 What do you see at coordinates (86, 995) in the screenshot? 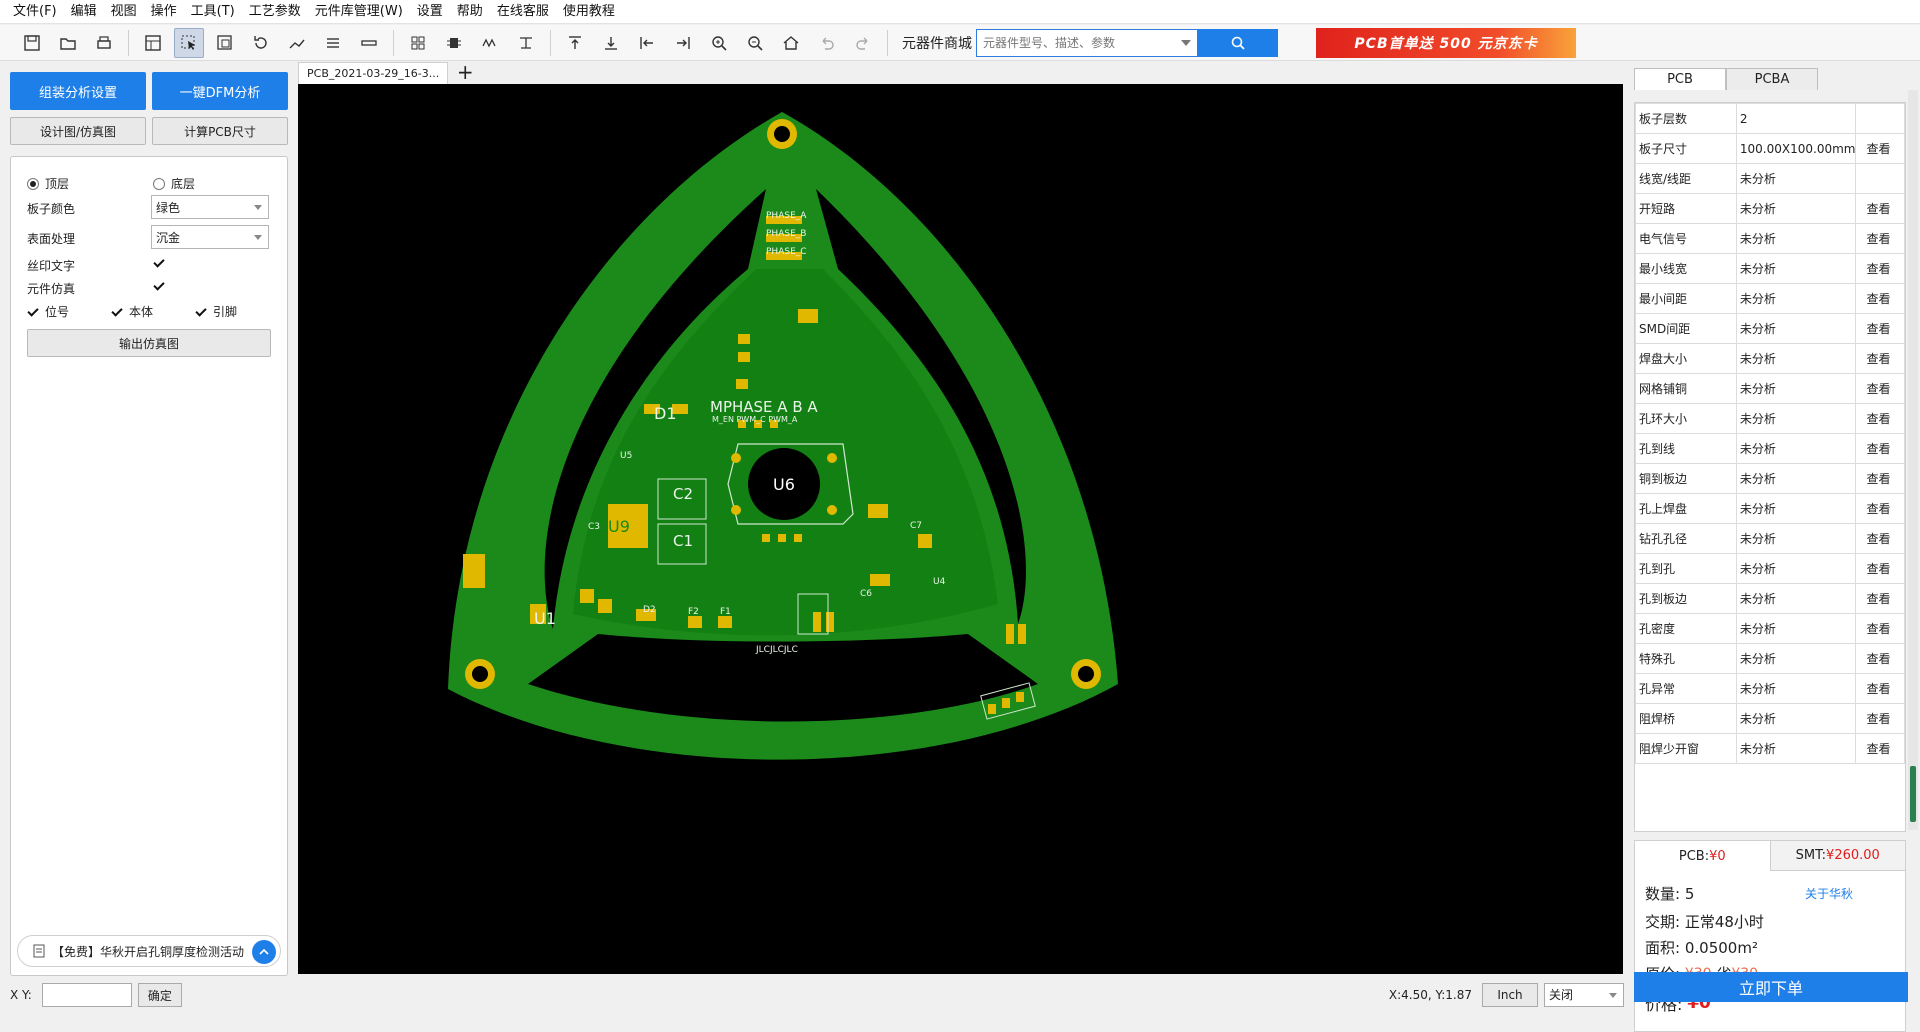
I see `xy-input` at bounding box center [86, 995].